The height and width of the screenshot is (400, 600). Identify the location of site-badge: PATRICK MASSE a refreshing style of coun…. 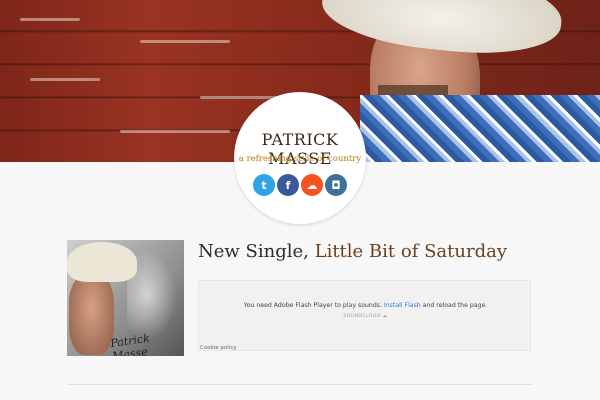
(300, 158).